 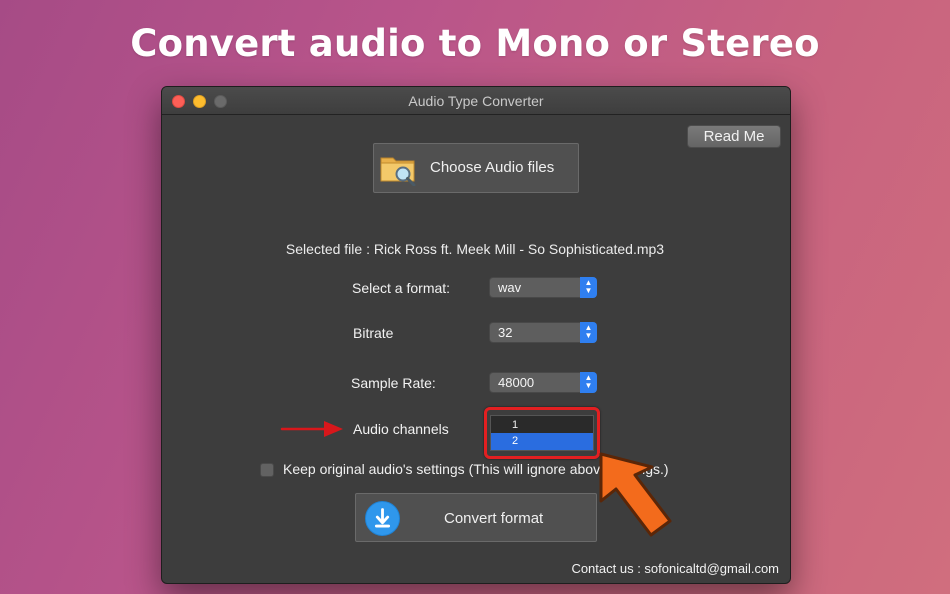 What do you see at coordinates (492, 167) in the screenshot?
I see `choose-audio-files-label: Choose Audio files` at bounding box center [492, 167].